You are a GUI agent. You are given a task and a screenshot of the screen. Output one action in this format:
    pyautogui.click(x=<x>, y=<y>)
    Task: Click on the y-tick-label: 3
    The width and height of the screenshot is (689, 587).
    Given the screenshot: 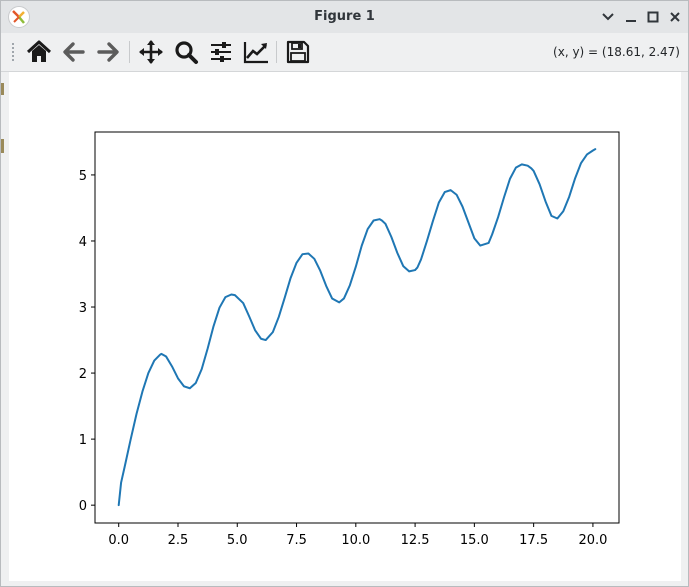 What is the action you would take?
    pyautogui.click(x=83, y=308)
    